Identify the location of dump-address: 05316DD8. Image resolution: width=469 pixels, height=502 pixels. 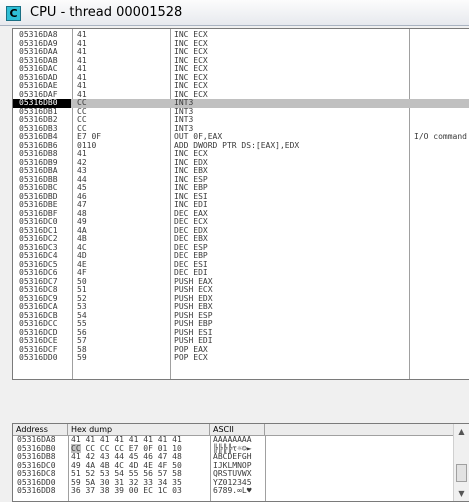
(36, 490).